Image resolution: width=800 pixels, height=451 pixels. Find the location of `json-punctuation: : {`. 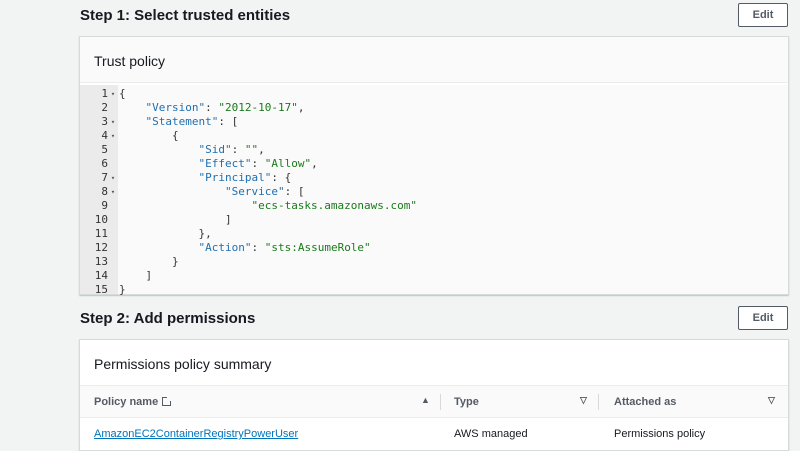

json-punctuation: : { is located at coordinates (281, 177).